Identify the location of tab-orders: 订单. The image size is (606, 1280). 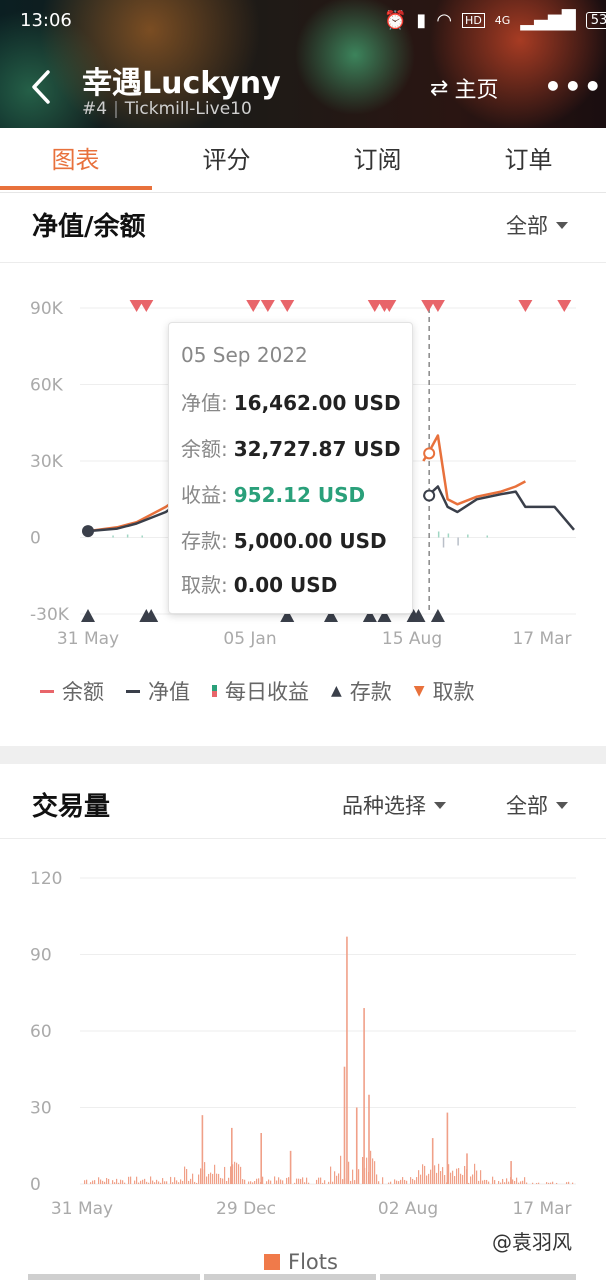
(528, 160).